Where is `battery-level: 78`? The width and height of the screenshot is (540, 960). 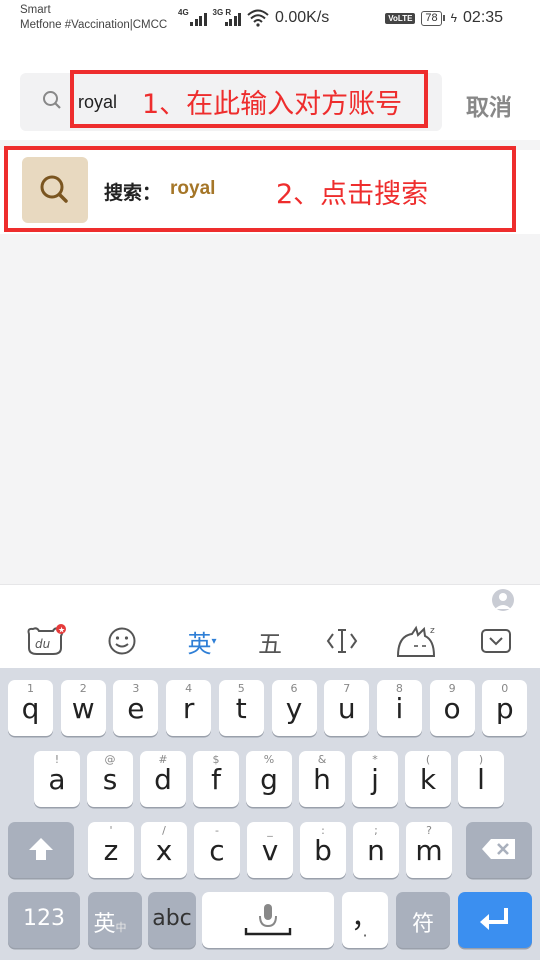 battery-level: 78 is located at coordinates (431, 18).